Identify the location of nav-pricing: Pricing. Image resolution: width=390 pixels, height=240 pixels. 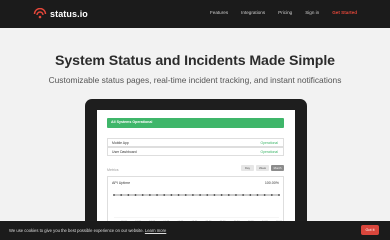
(285, 12).